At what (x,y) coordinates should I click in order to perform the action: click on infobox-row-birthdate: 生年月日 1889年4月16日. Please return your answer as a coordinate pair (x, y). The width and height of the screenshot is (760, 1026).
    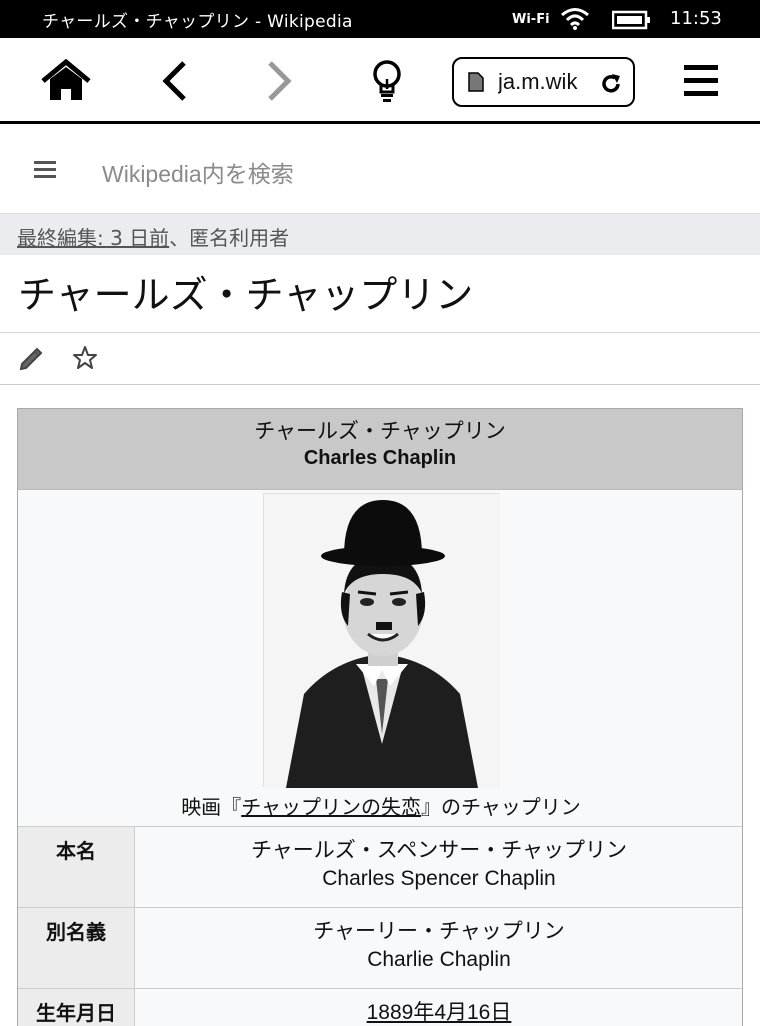
    Looking at the image, I should click on (380, 1007).